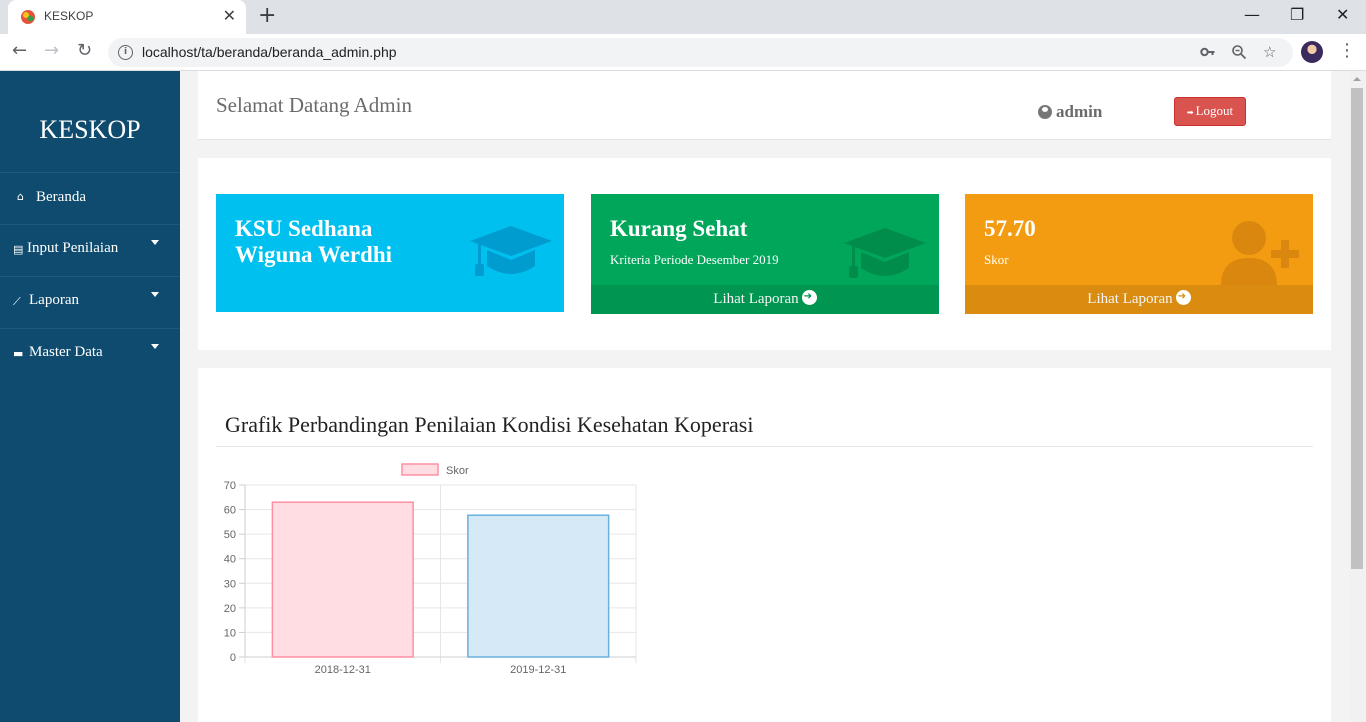  What do you see at coordinates (314, 254) in the screenshot?
I see `stat-title-line-2: Wiguna Werdhi` at bounding box center [314, 254].